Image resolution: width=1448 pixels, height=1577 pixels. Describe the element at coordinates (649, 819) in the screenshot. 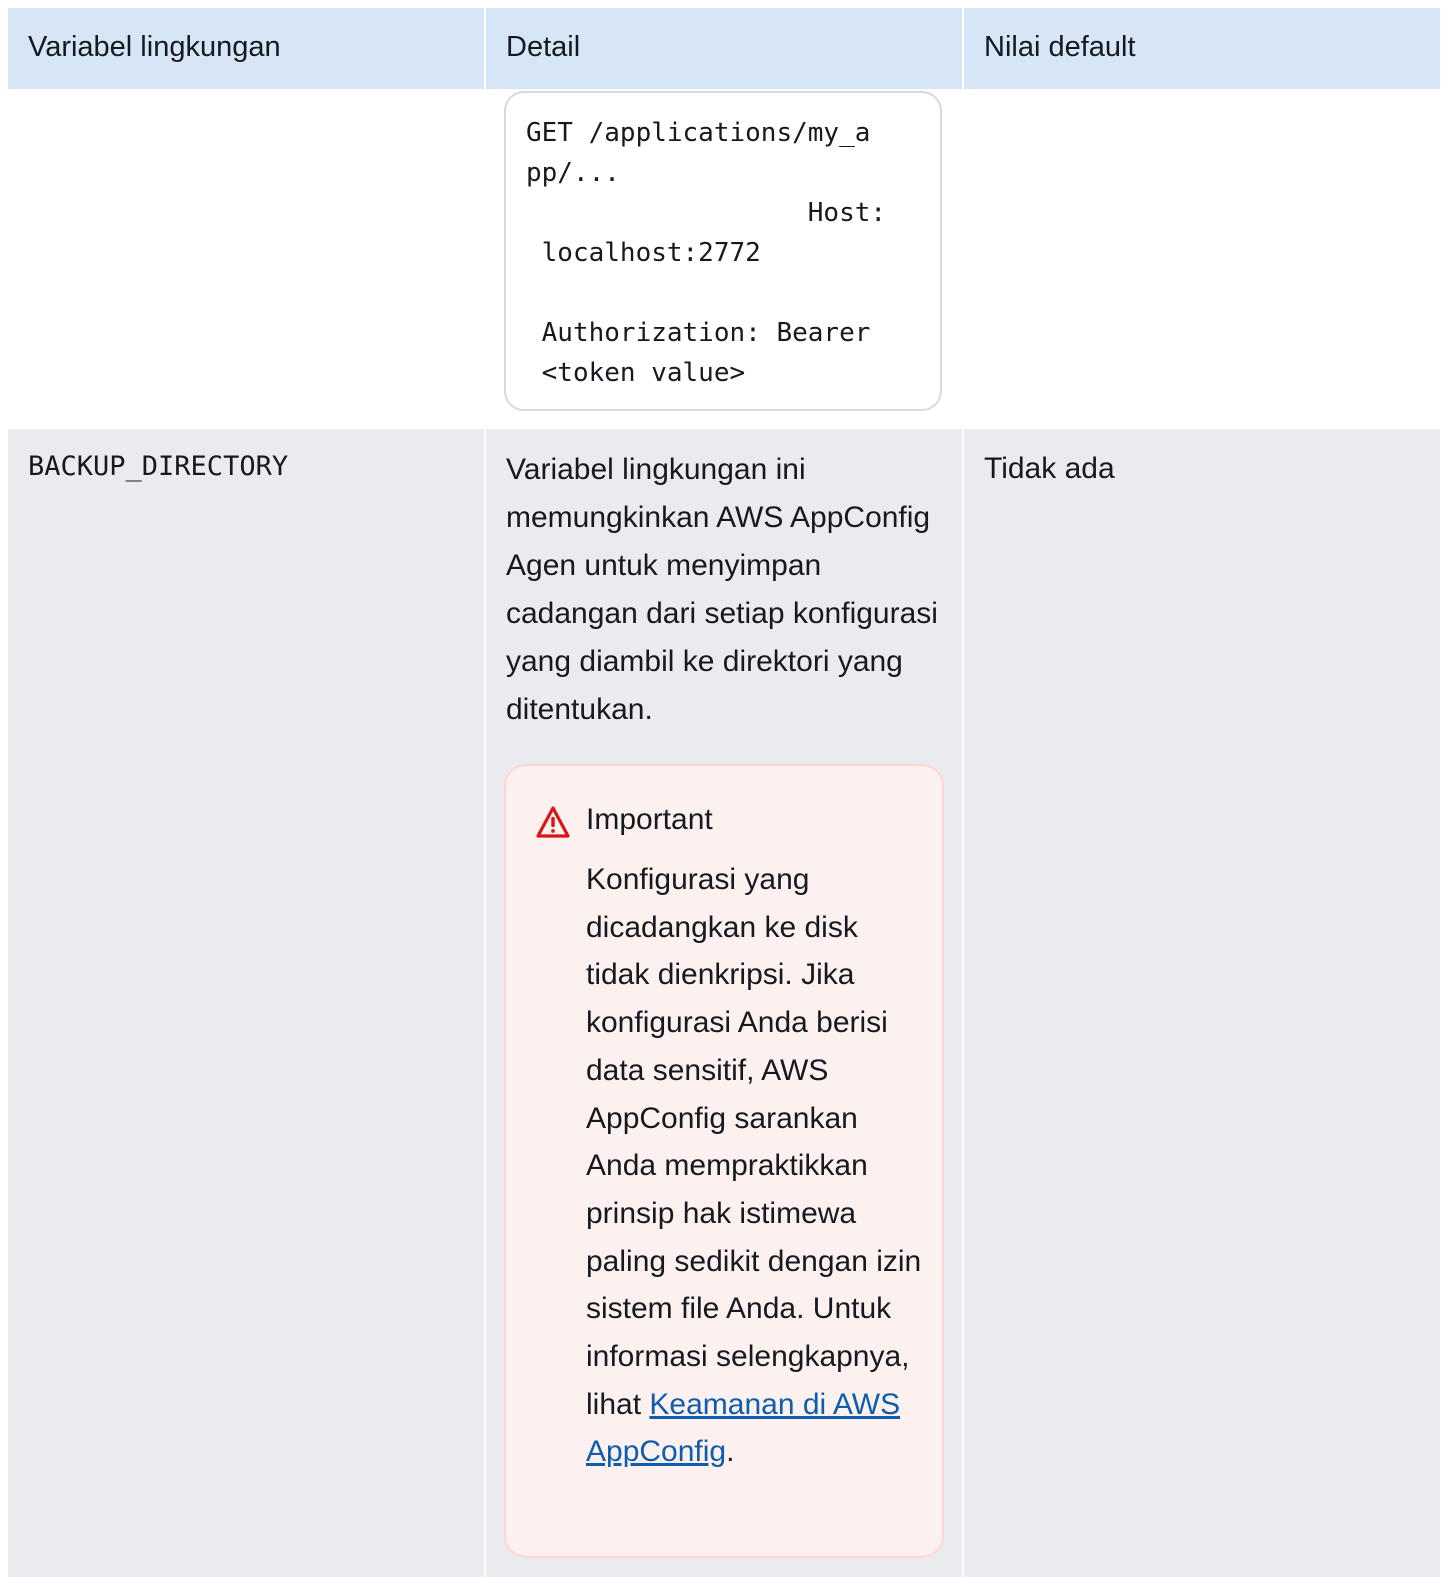

I see `alert-title: Important` at that location.